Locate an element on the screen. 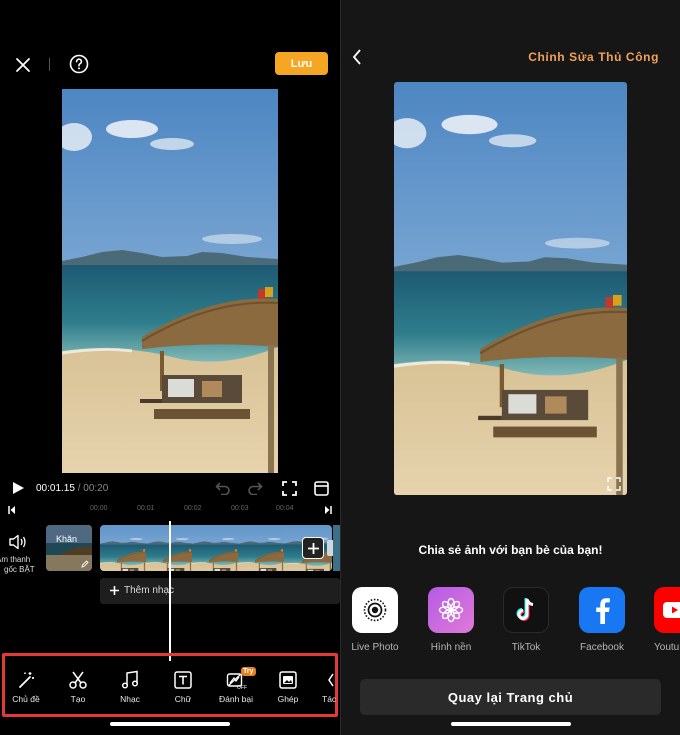 The width and height of the screenshot is (680, 735). redo-button is located at coordinates (255, 488).